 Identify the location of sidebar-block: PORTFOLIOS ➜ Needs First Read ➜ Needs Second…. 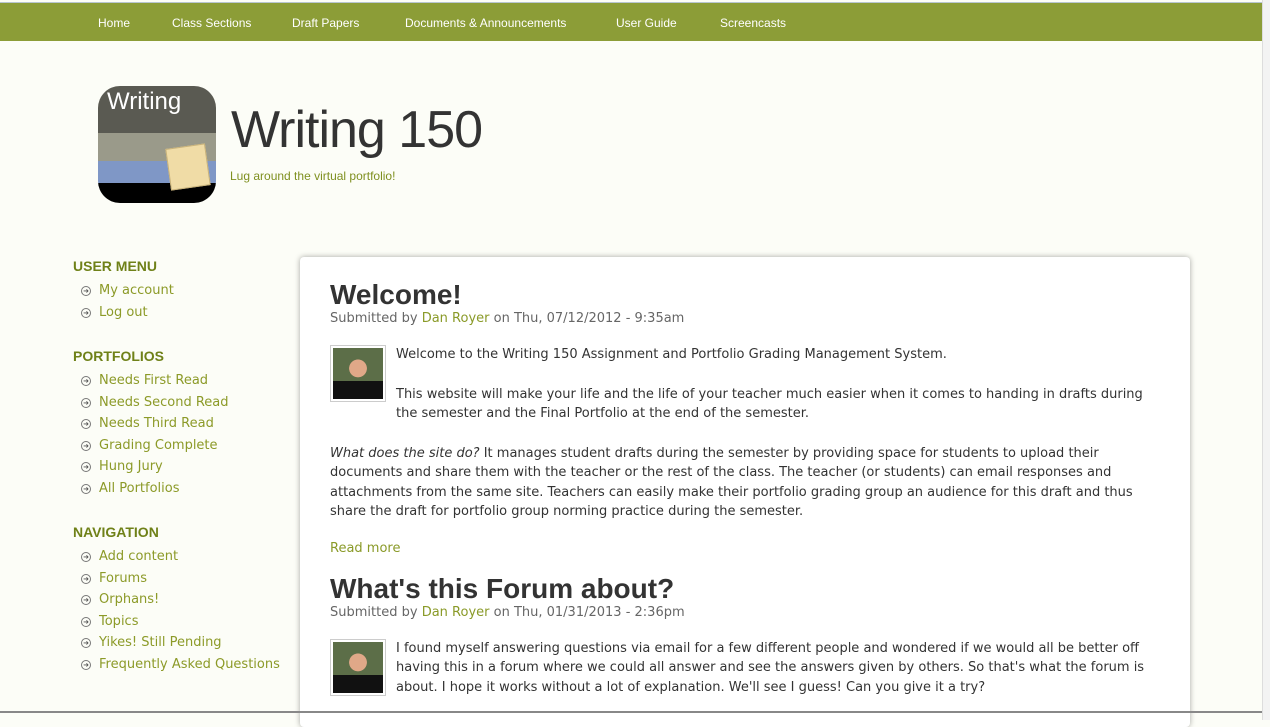
(183, 425).